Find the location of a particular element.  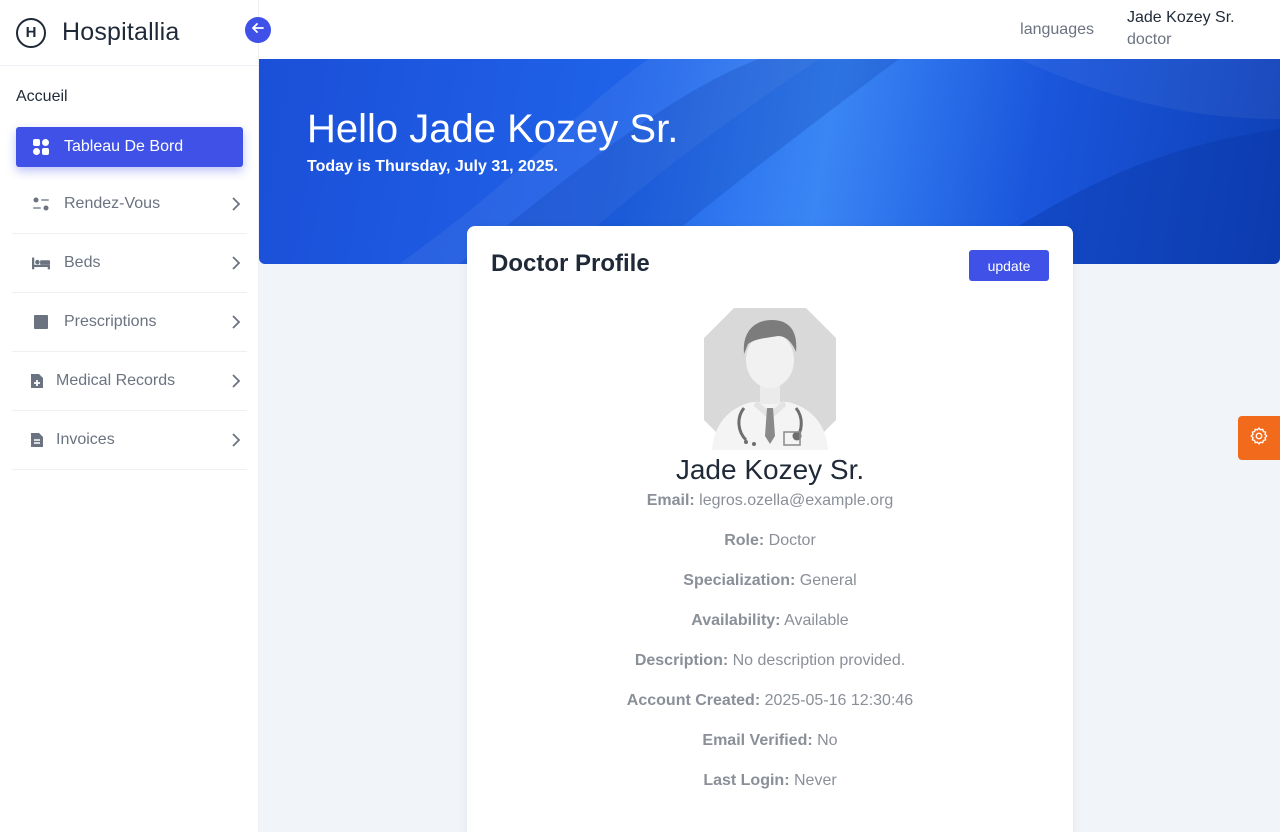

collapse-sidebar-button is located at coordinates (258, 30).